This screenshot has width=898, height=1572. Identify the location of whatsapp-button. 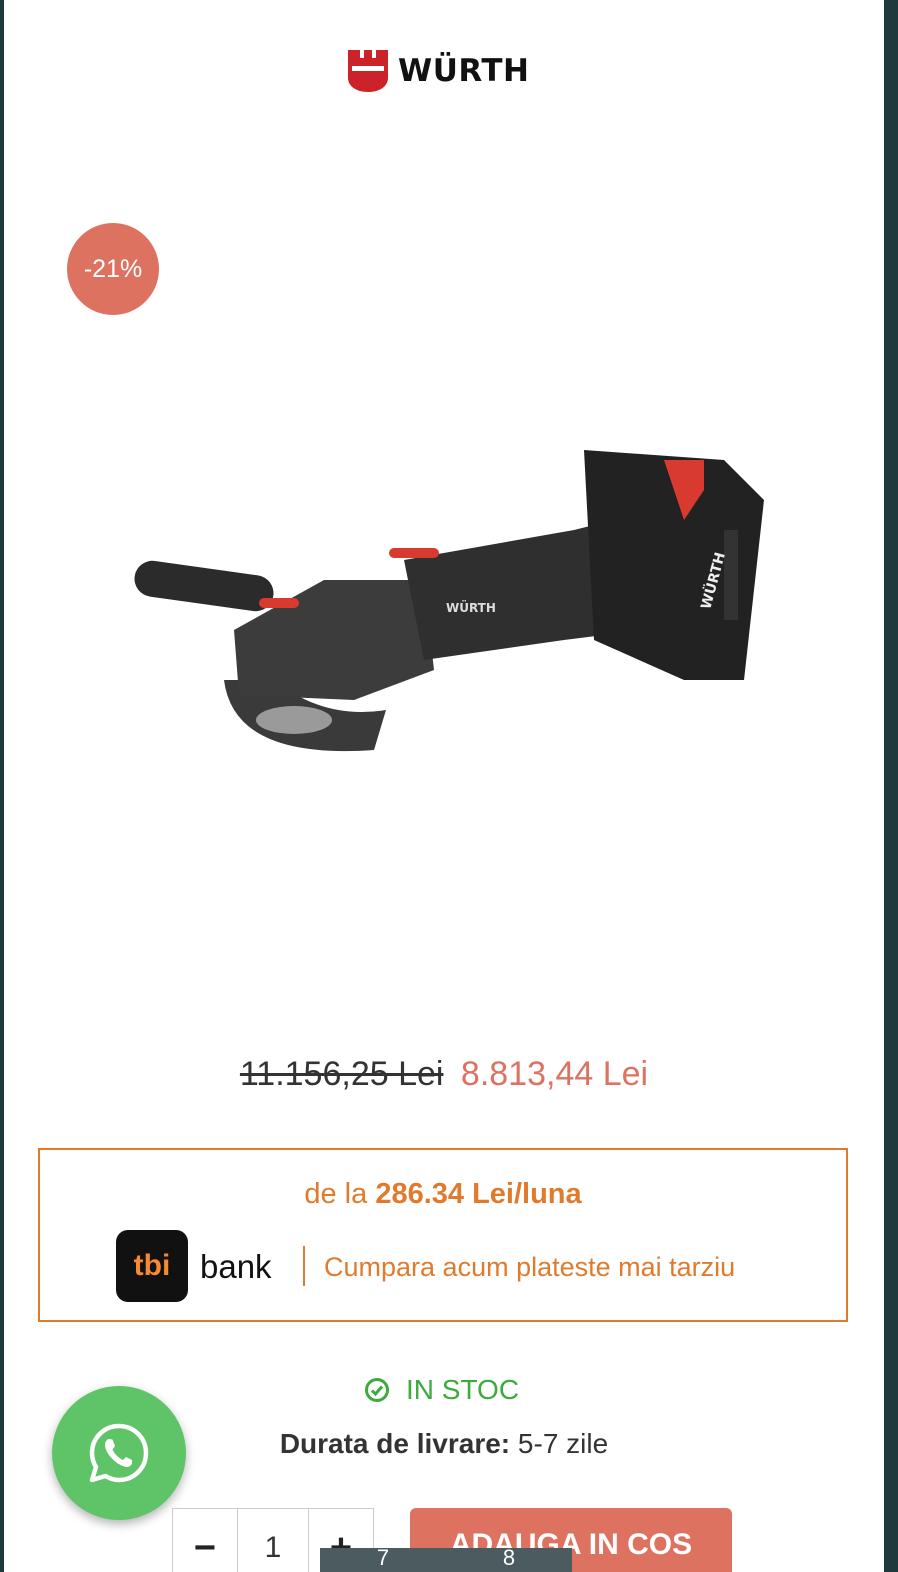
(119, 1453).